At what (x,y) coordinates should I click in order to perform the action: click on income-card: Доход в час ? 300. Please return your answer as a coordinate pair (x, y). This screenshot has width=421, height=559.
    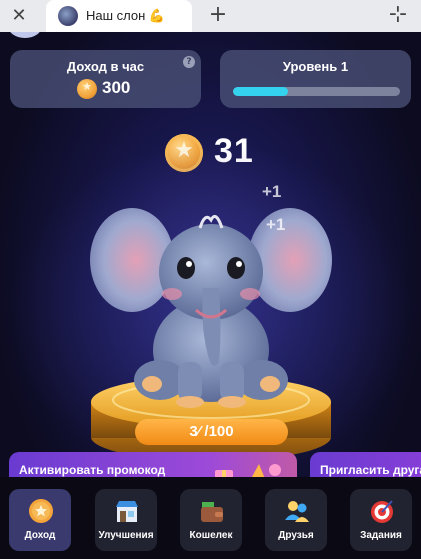
    Looking at the image, I should click on (105, 79).